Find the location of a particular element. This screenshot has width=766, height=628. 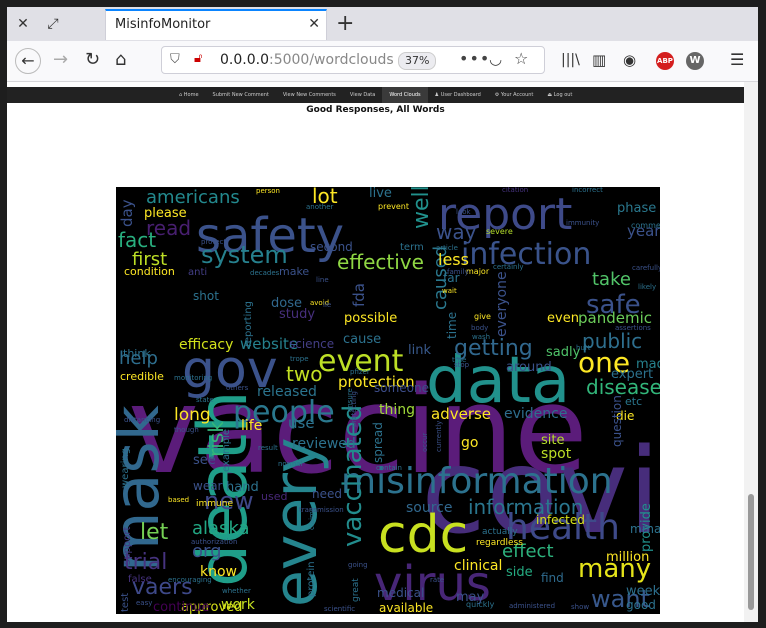

cloud-word: likely is located at coordinates (647, 287).